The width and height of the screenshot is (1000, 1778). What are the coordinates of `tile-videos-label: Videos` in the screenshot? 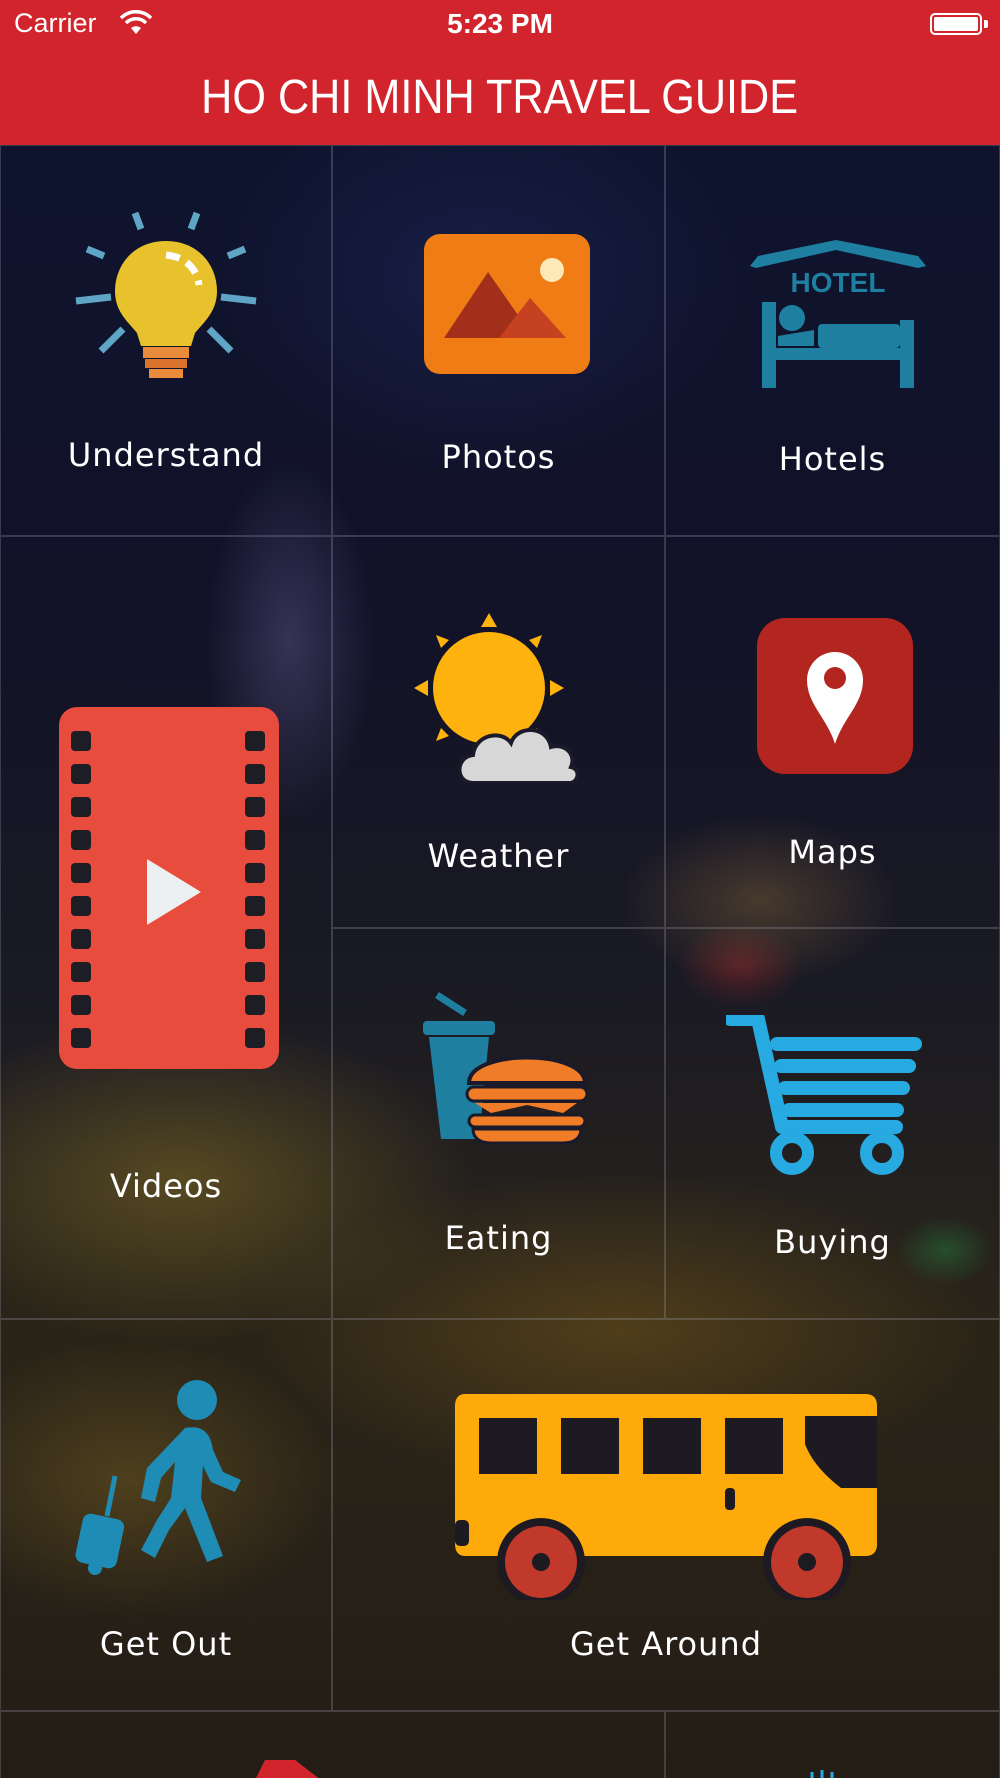 It's located at (166, 1186).